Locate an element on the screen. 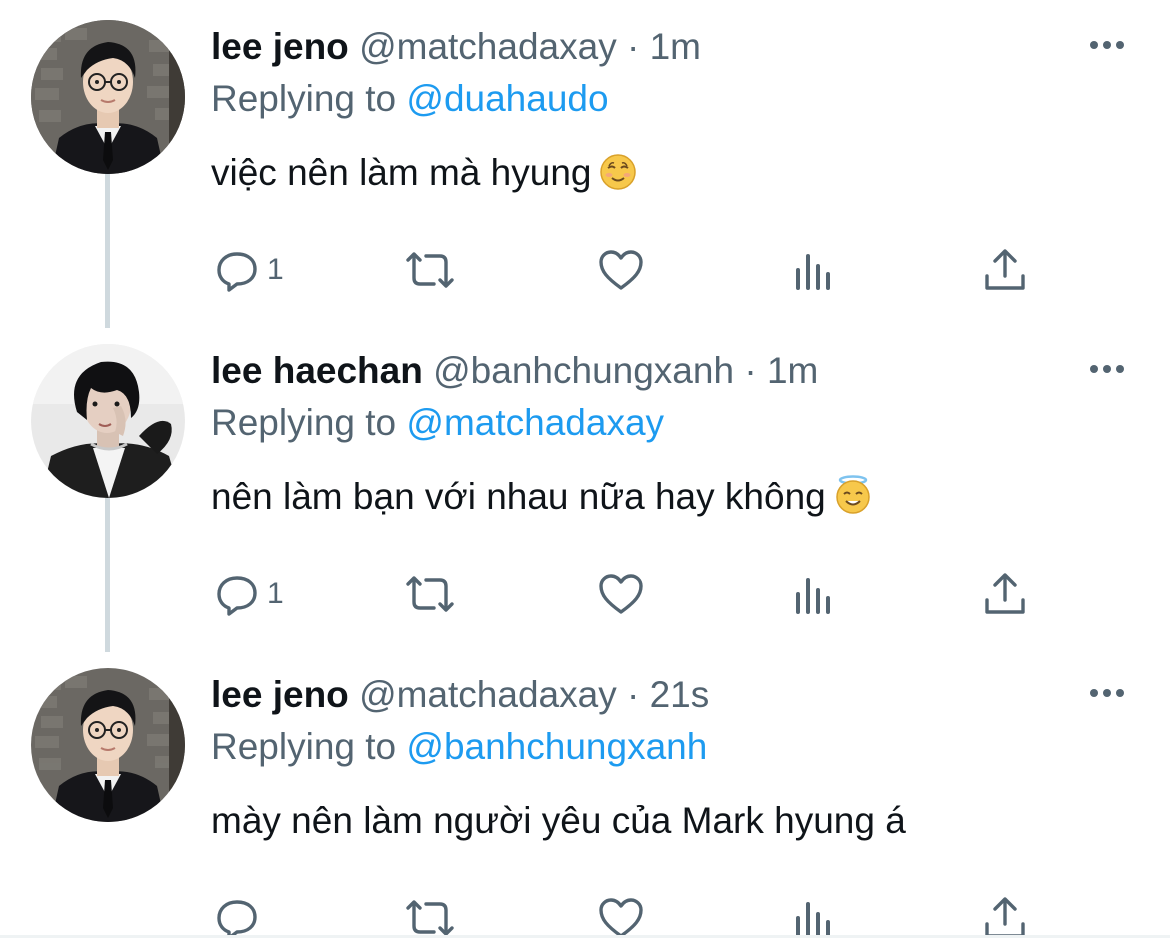 The image size is (1170, 938). tweet-body: nên làm bạn với nhau nữa hay không is located at coordinates (518, 496).